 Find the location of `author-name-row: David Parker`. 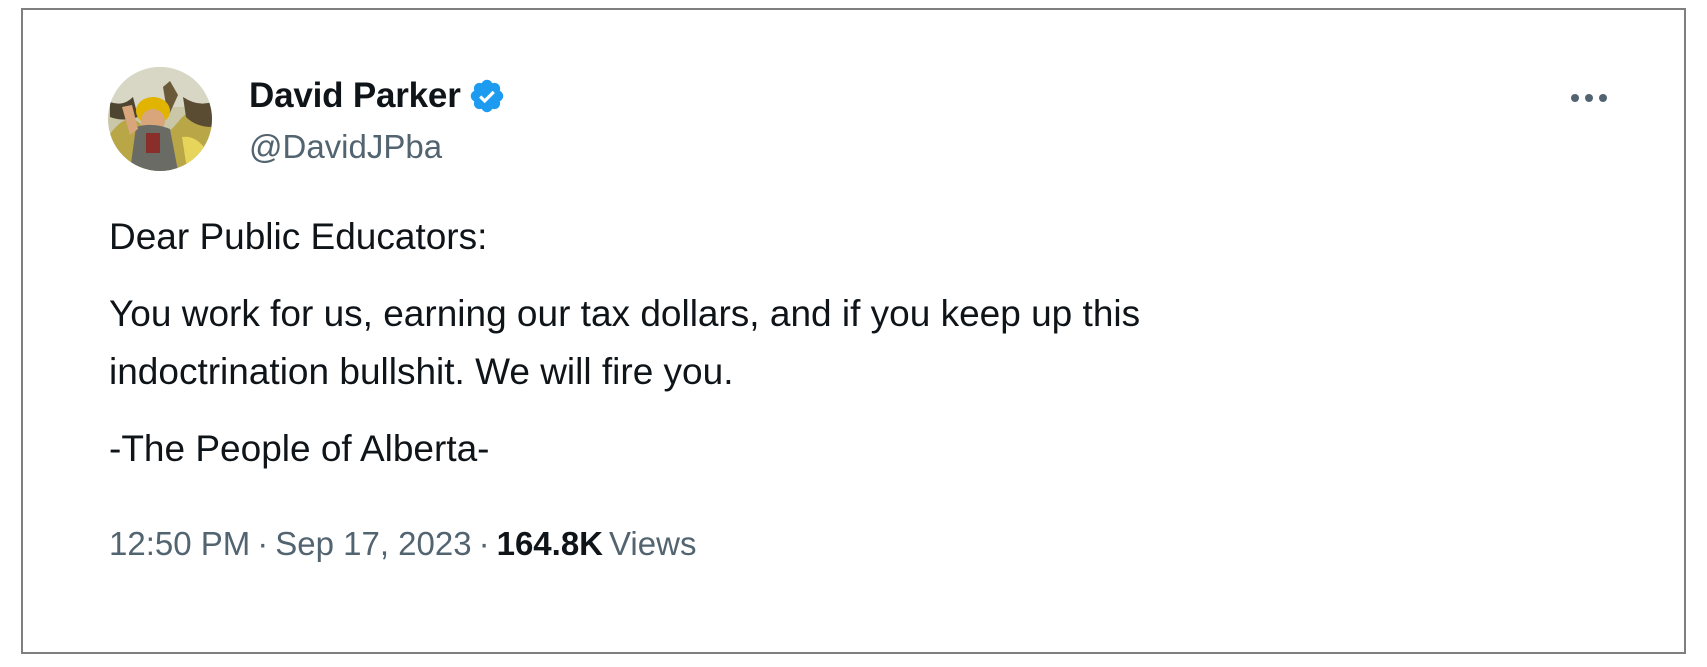

author-name-row: David Parker is located at coordinates (377, 96).